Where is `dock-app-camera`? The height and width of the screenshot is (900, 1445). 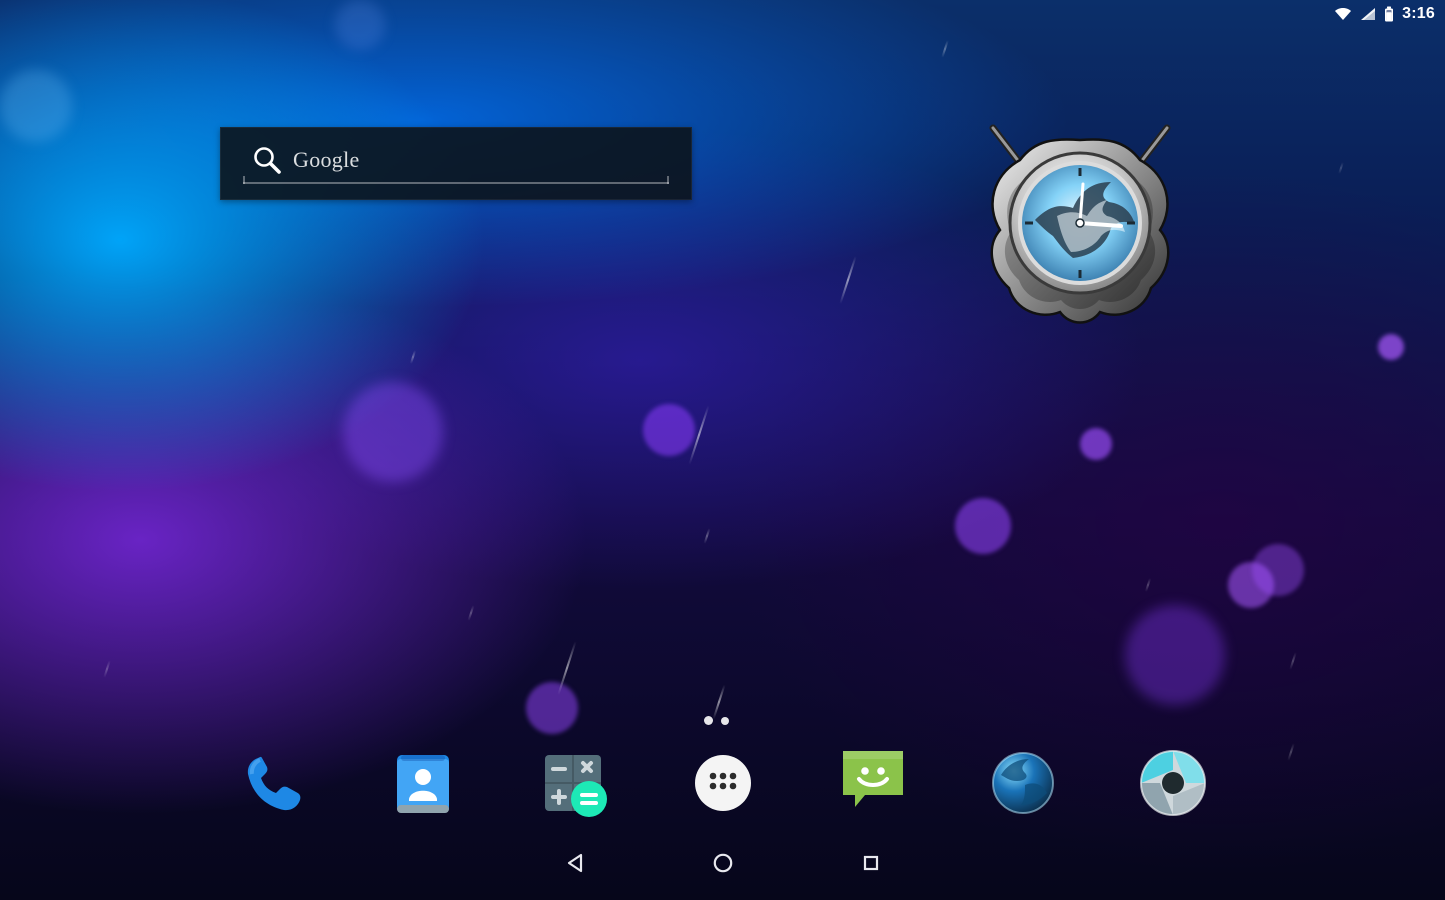
dock-app-camera is located at coordinates (1173, 785).